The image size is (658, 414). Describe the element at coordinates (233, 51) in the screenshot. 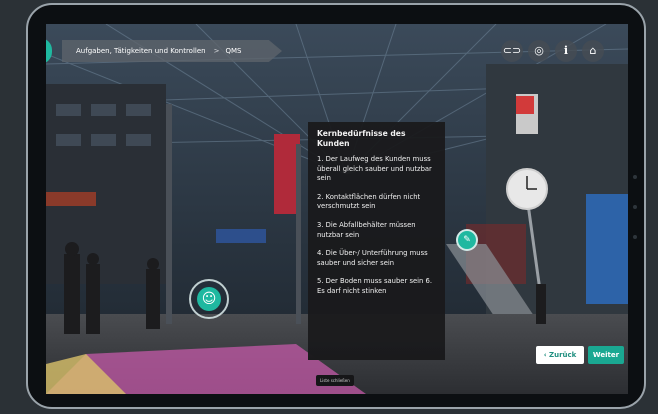

I see `breadcrumb-current: QMS` at that location.